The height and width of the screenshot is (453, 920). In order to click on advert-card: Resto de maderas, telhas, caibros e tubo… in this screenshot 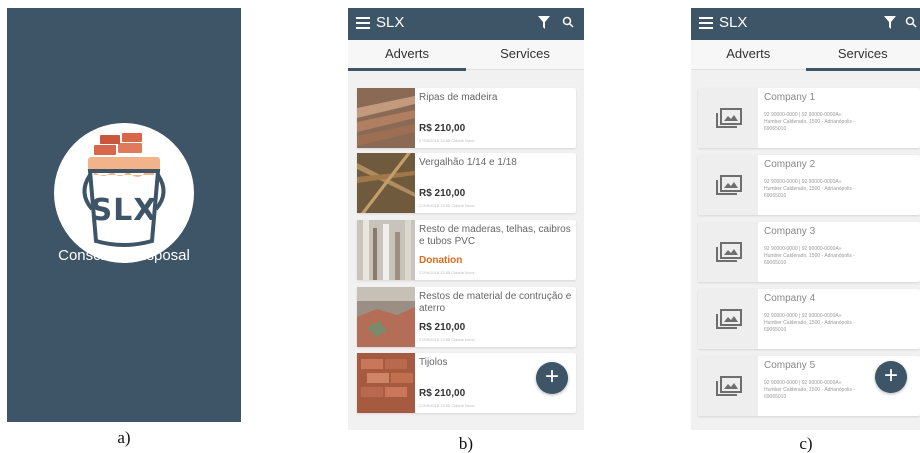, I will do `click(466, 250)`.